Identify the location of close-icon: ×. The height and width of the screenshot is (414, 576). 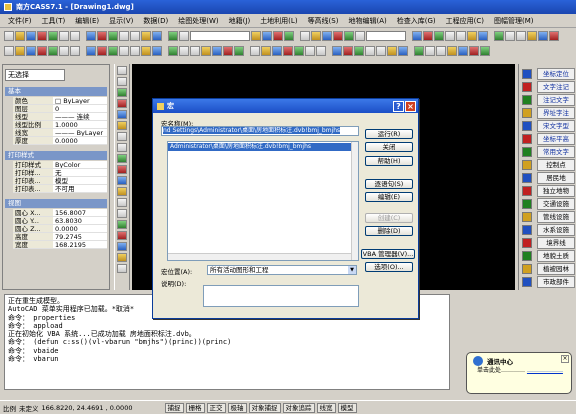
(410, 106).